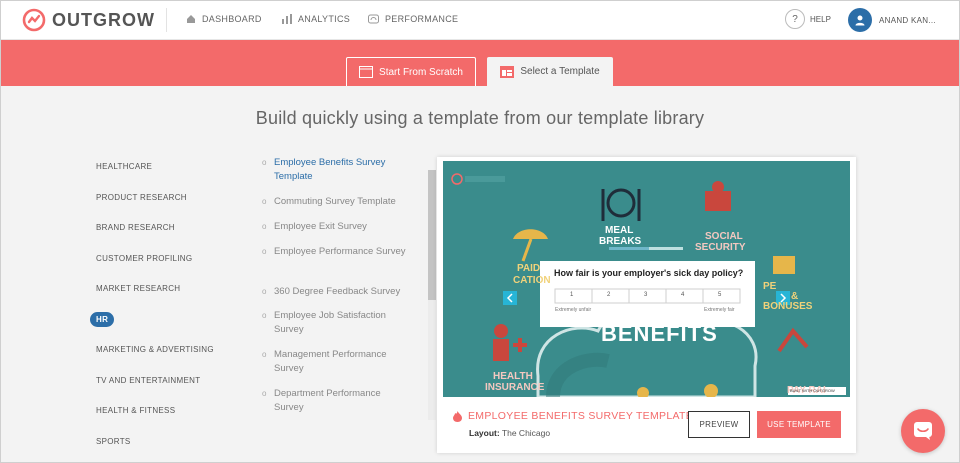 The image size is (960, 463). Describe the element at coordinates (141, 197) in the screenshot. I see `category-product-research: PRODUCT RESEARCH` at that location.